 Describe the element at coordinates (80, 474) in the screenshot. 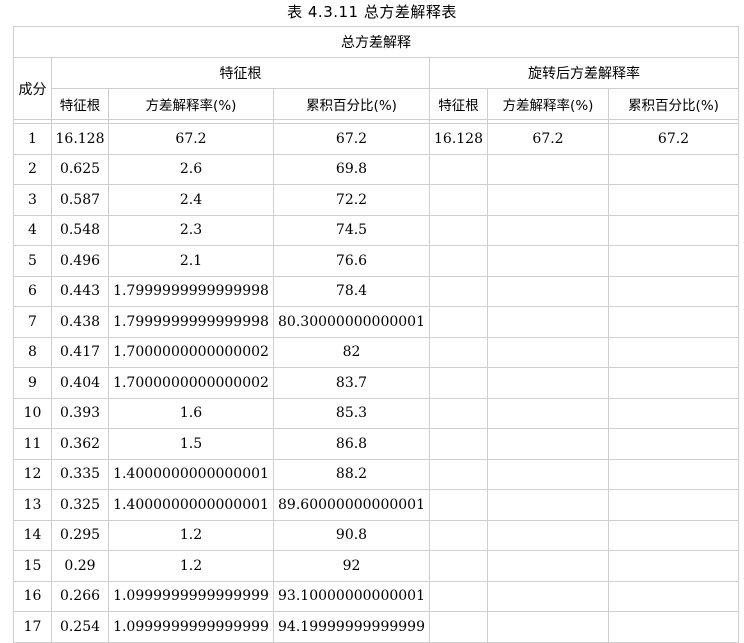

I see `eigen-cell: 0.335` at that location.